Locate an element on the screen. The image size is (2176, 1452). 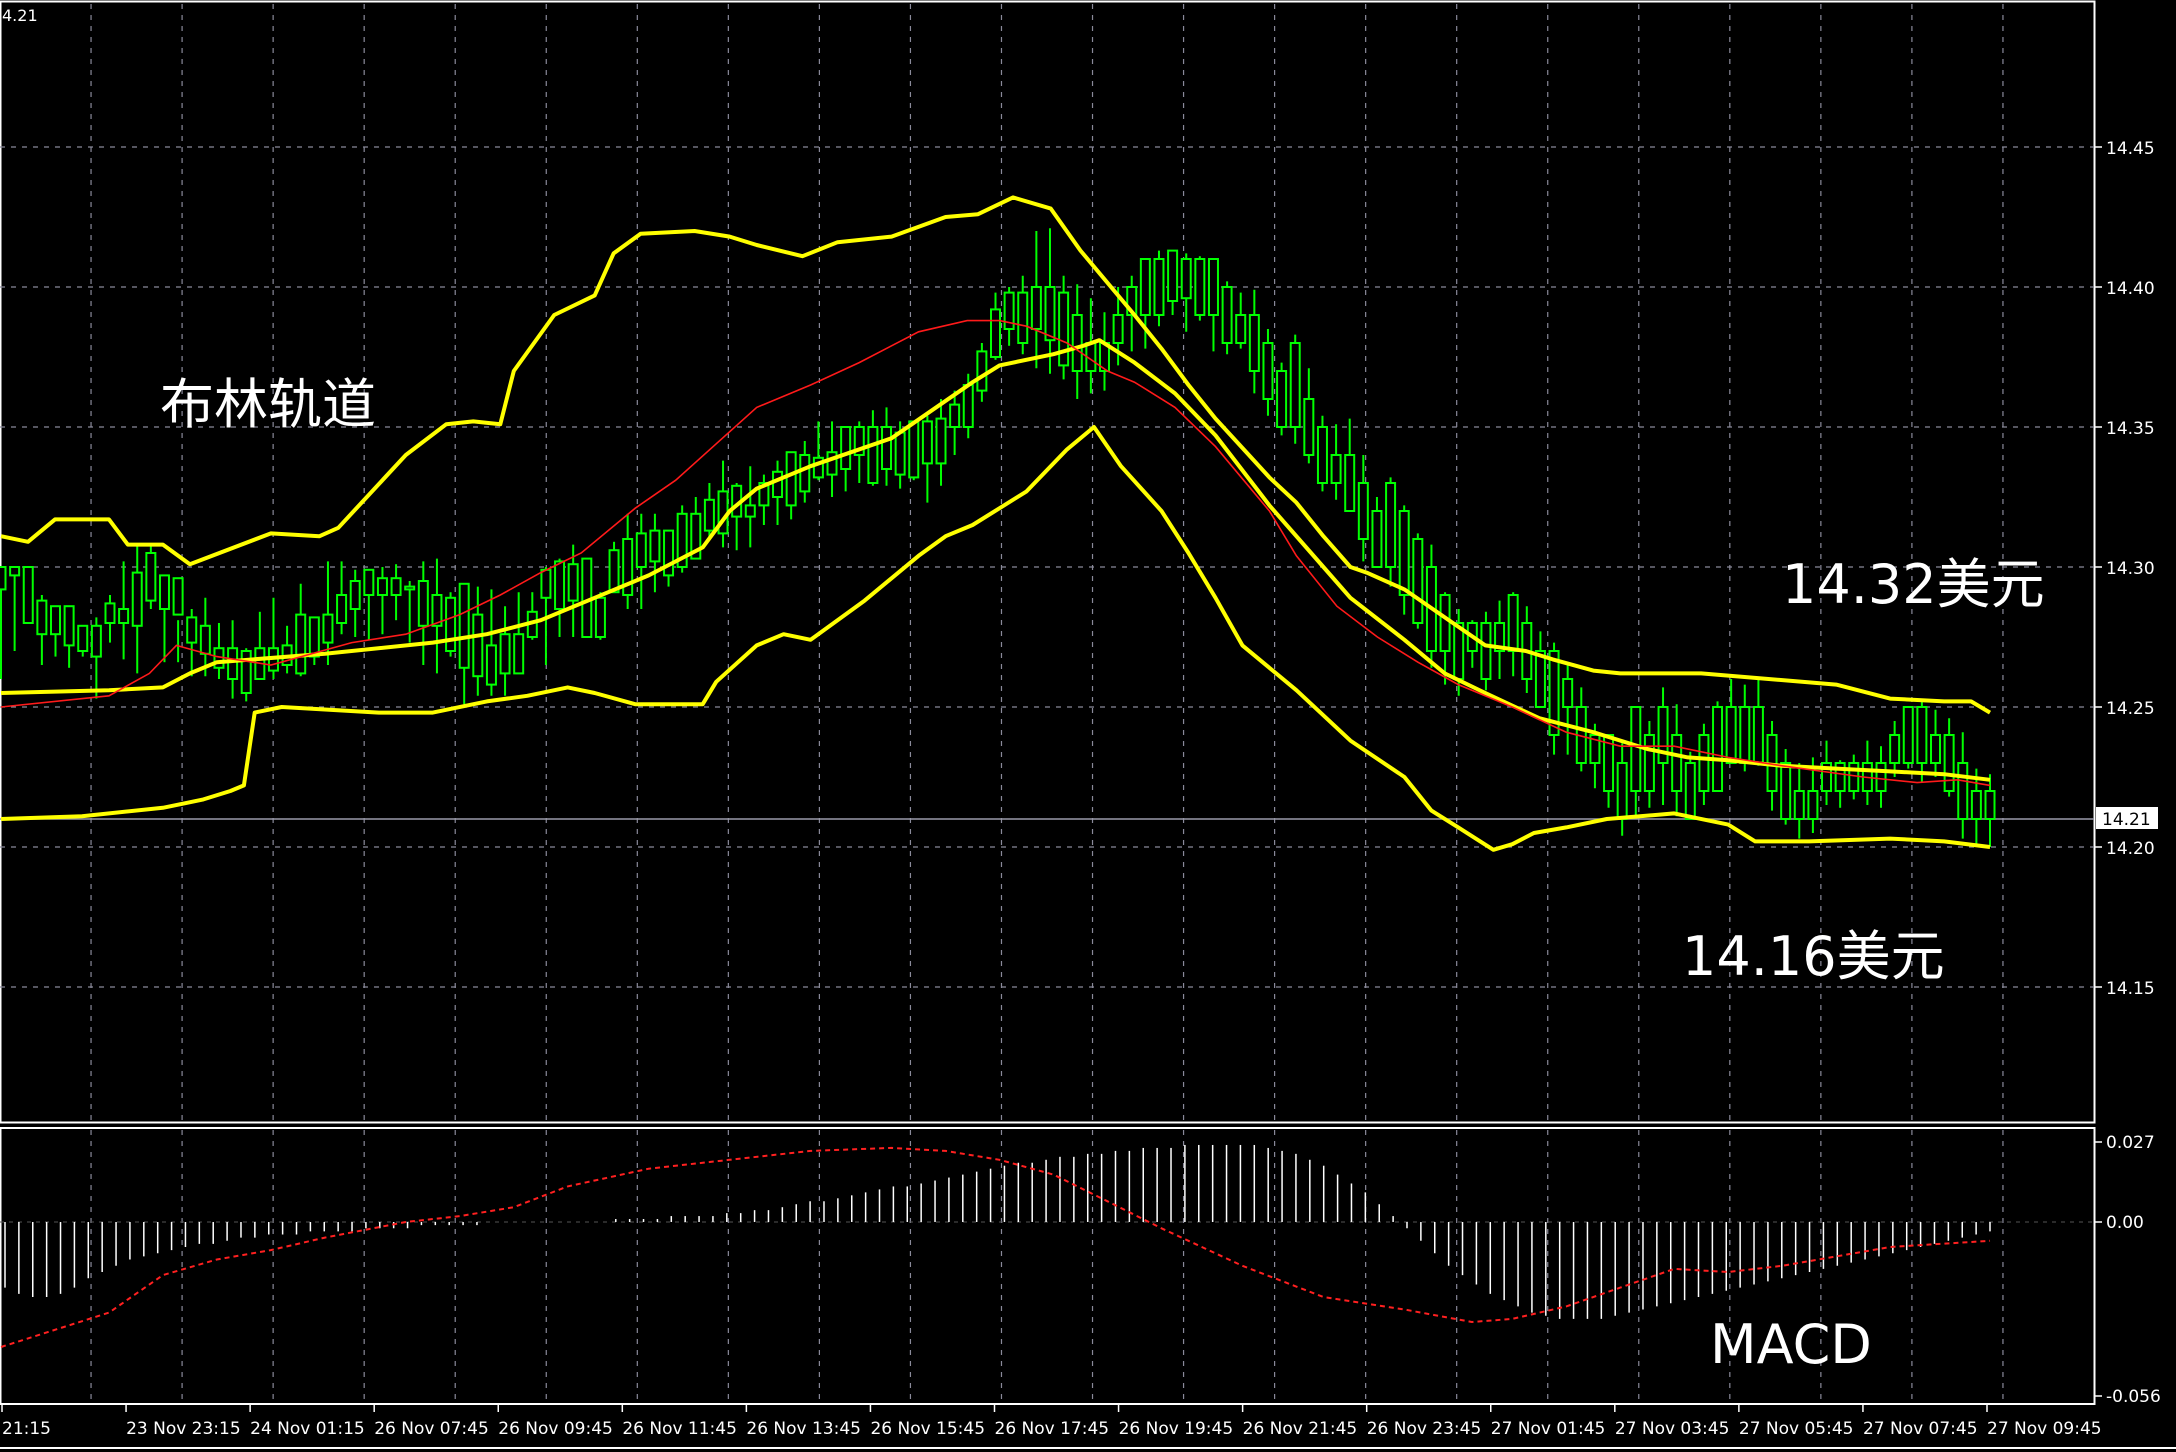
x-tick-label: 27 Nov 07:45 is located at coordinates (1920, 1429).